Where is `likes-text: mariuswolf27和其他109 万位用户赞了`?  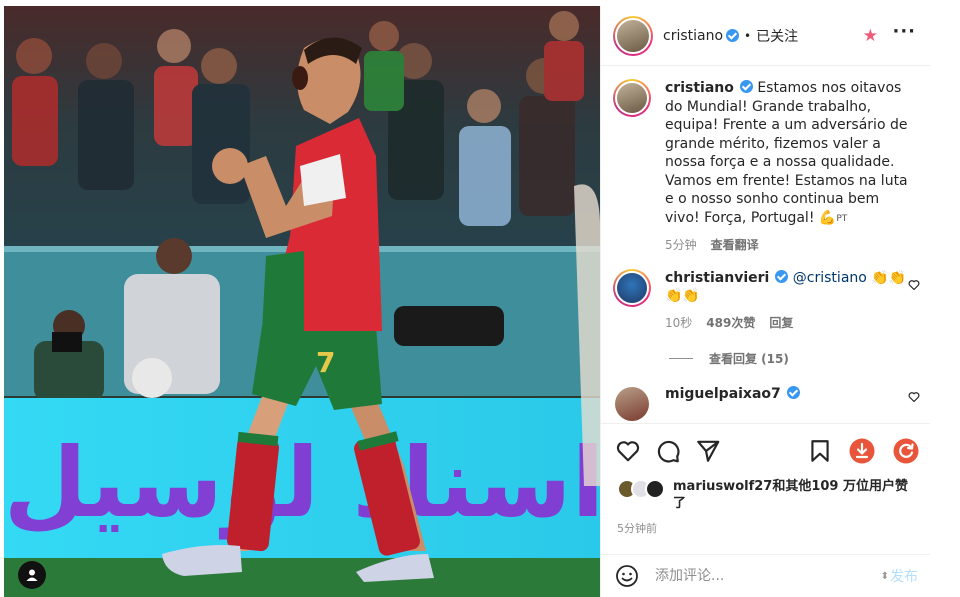
likes-text: mariuswolf27和其他109 万位用户赞了 is located at coordinates (795, 495).